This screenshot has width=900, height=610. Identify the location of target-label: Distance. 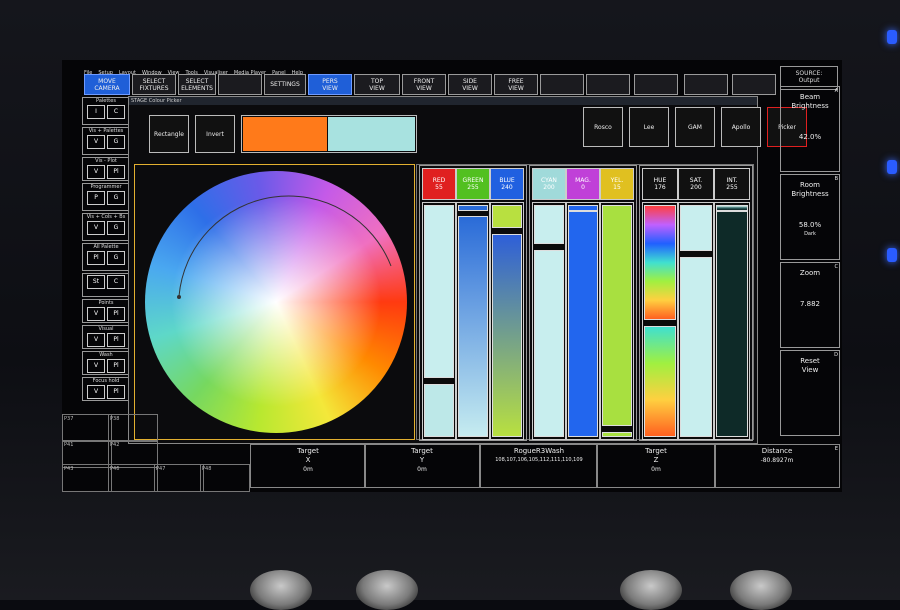
(777, 451).